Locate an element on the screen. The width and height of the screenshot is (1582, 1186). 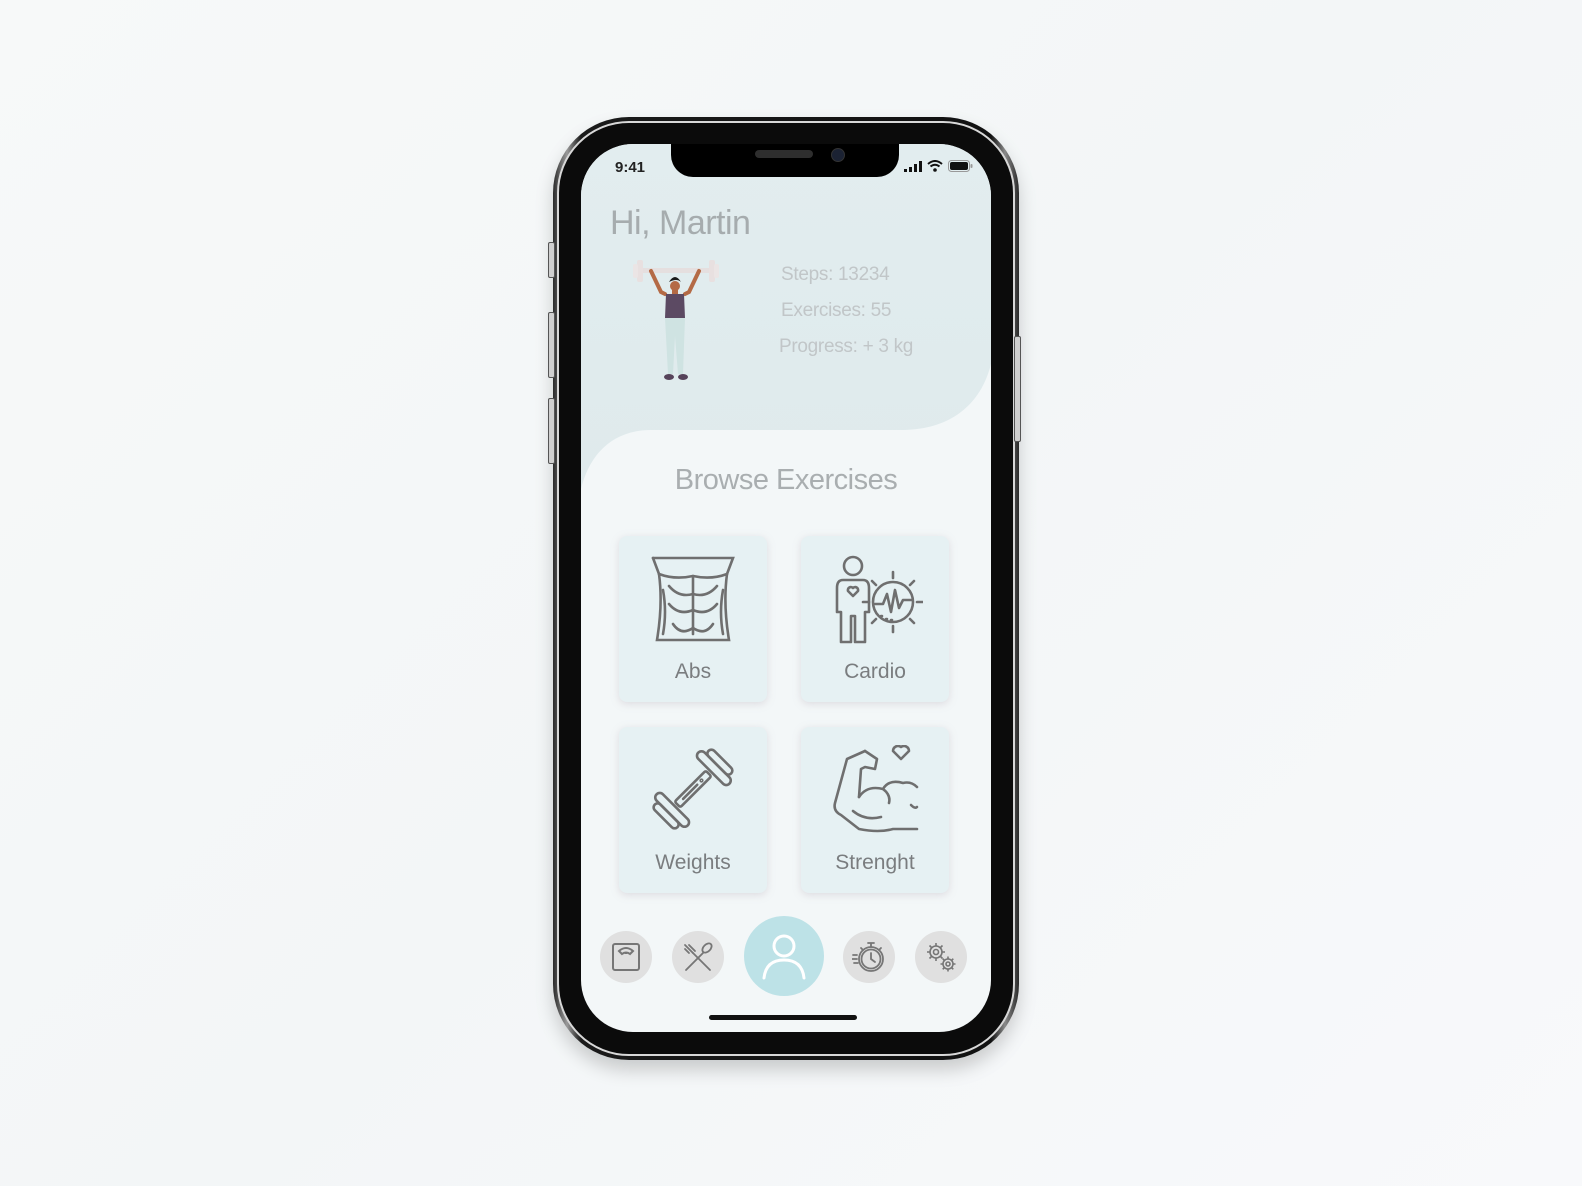
category-card-cardio: Cardio is located at coordinates (875, 619).